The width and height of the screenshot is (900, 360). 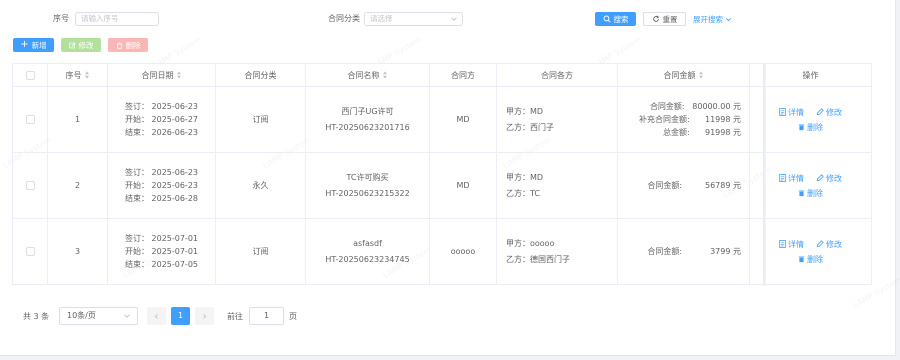 What do you see at coordinates (708, 19) in the screenshot?
I see `expand-search-label: 展开搜索` at bounding box center [708, 19].